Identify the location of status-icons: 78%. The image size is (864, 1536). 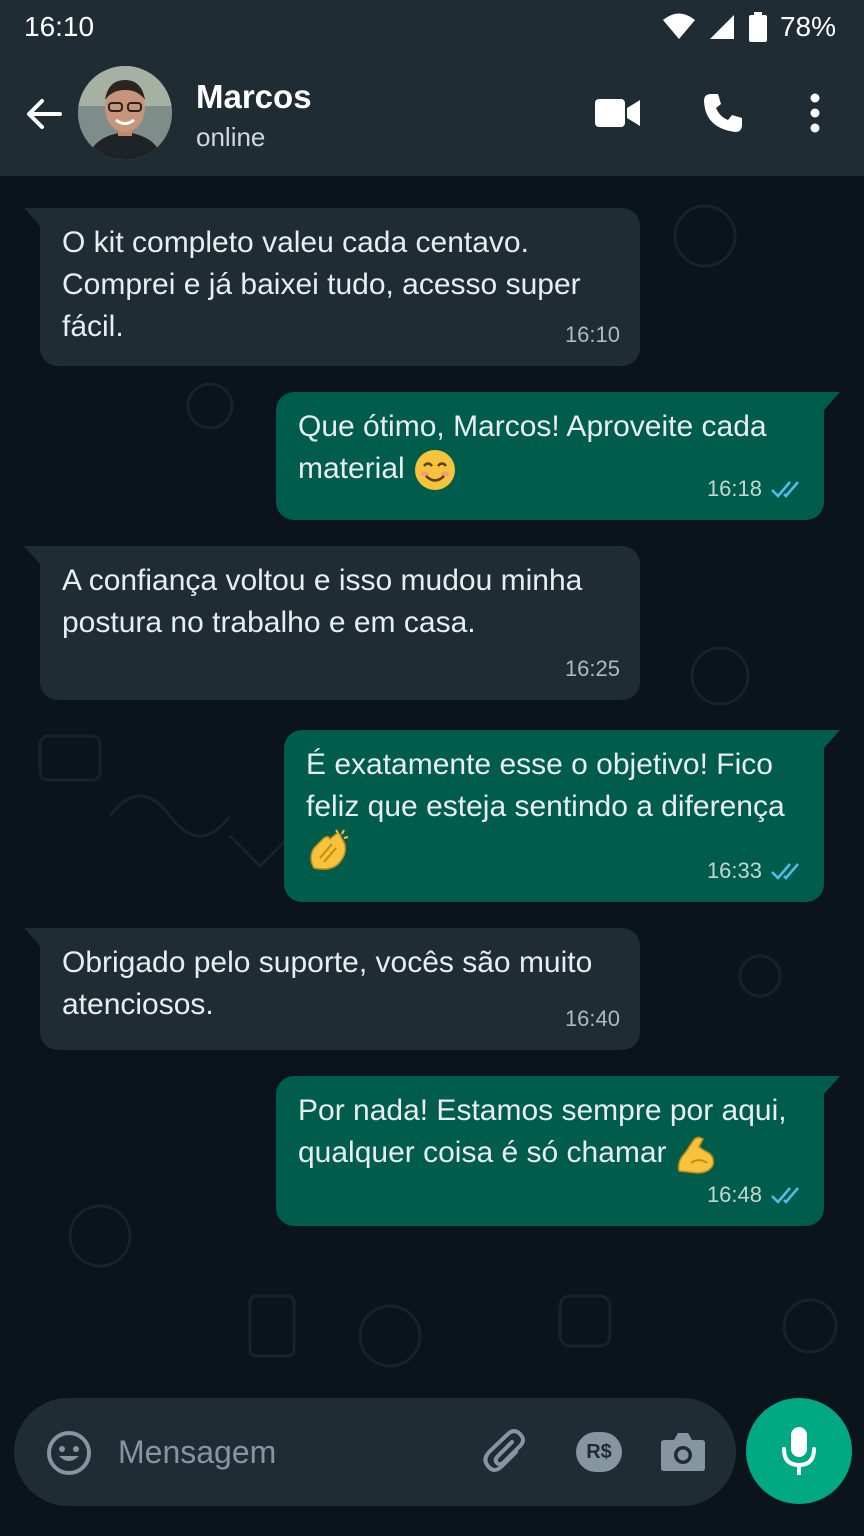
(749, 27).